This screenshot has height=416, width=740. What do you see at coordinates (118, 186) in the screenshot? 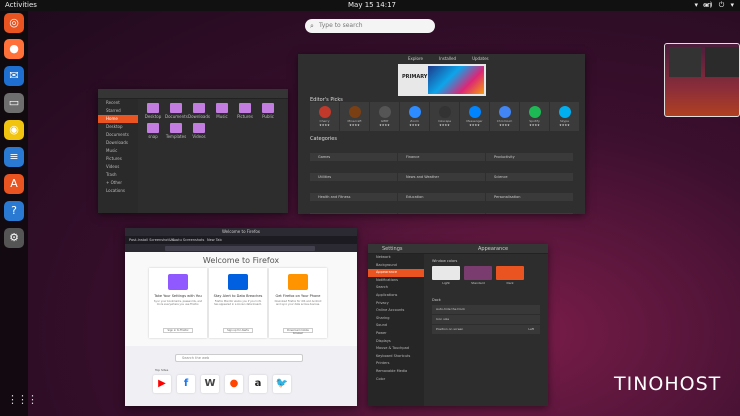
I see `sidebar-item: + Other Locations` at bounding box center [118, 186].